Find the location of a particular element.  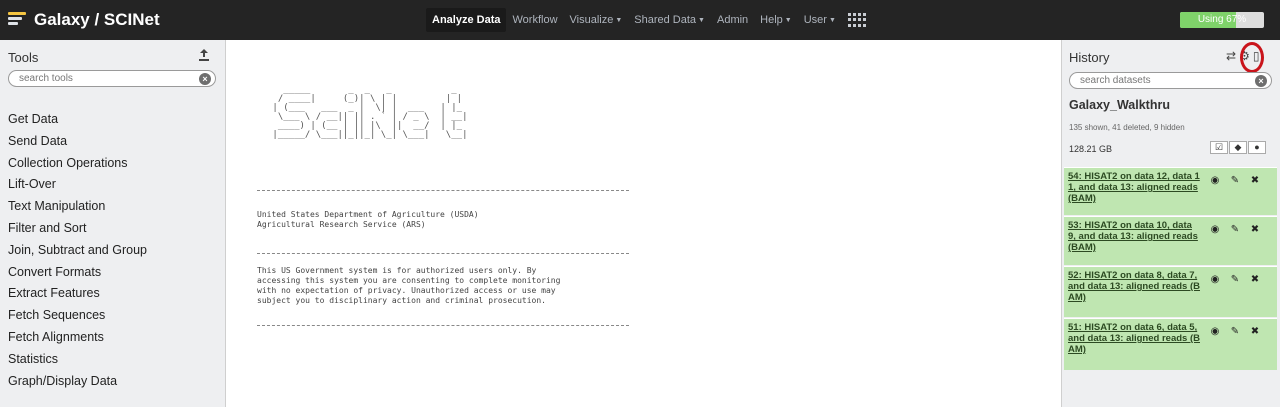

history-tool-buttons: ☑ ◆ ● is located at coordinates (1237, 147).